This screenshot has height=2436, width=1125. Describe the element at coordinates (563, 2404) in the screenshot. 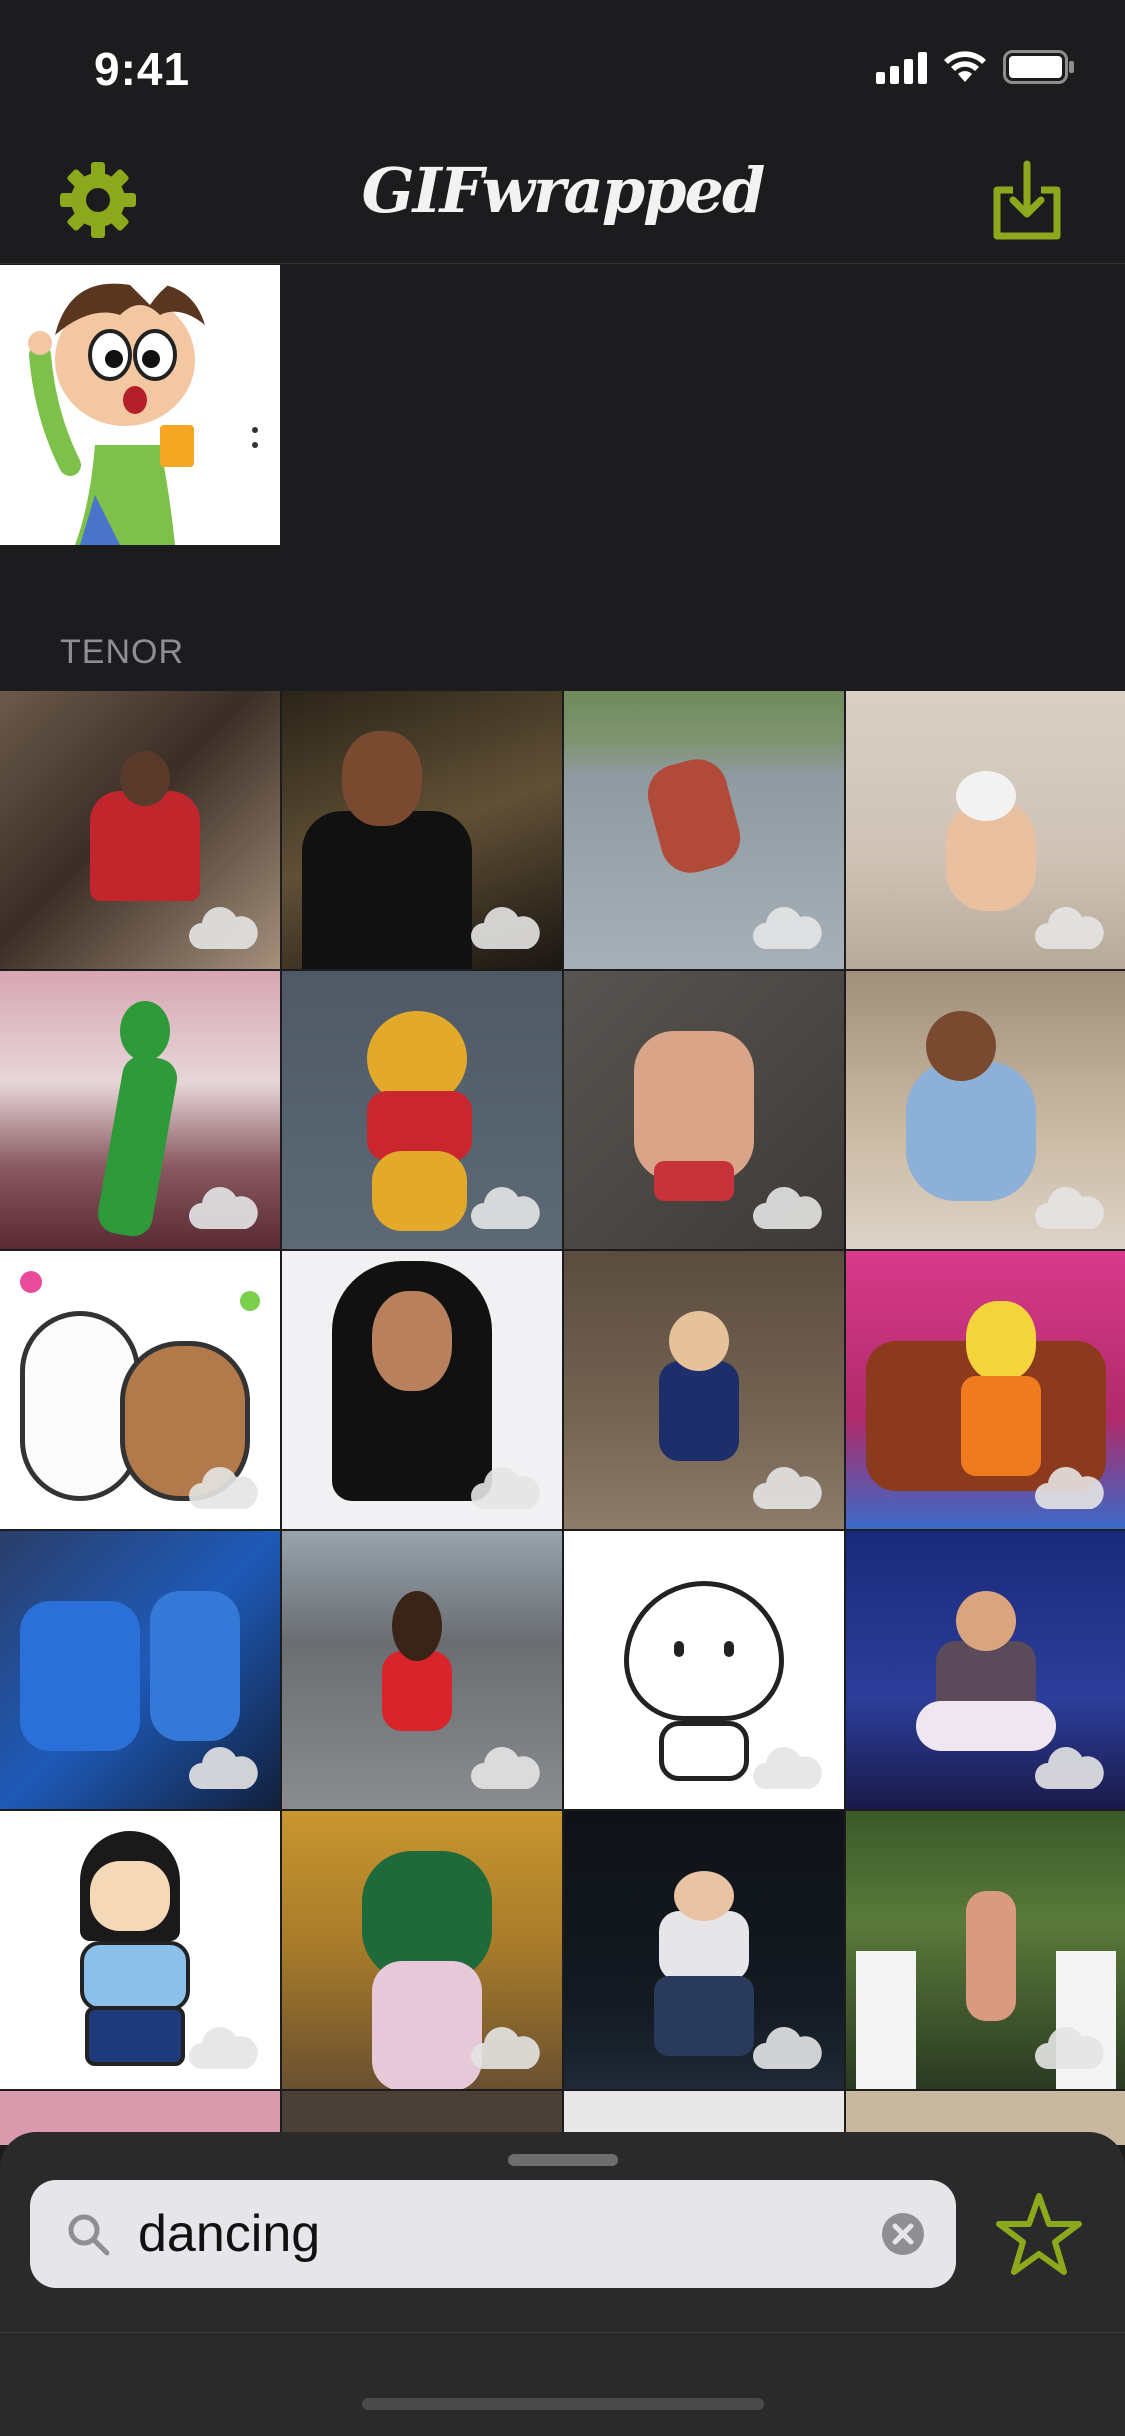

I see `home-indicator` at that location.